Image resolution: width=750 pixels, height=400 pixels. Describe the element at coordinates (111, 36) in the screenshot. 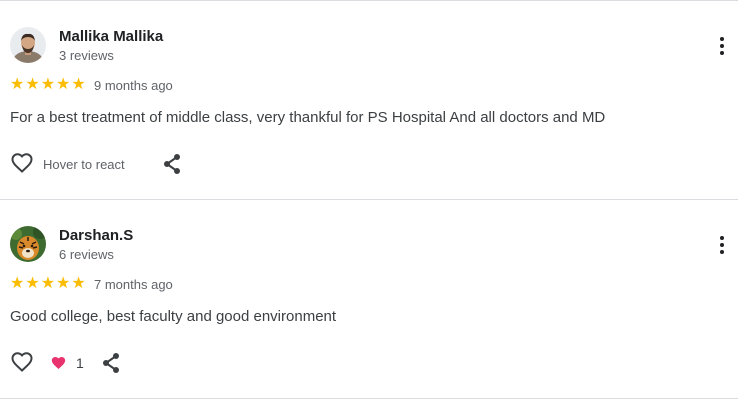

I see `reviewer-name: Mallika Mallika` at that location.